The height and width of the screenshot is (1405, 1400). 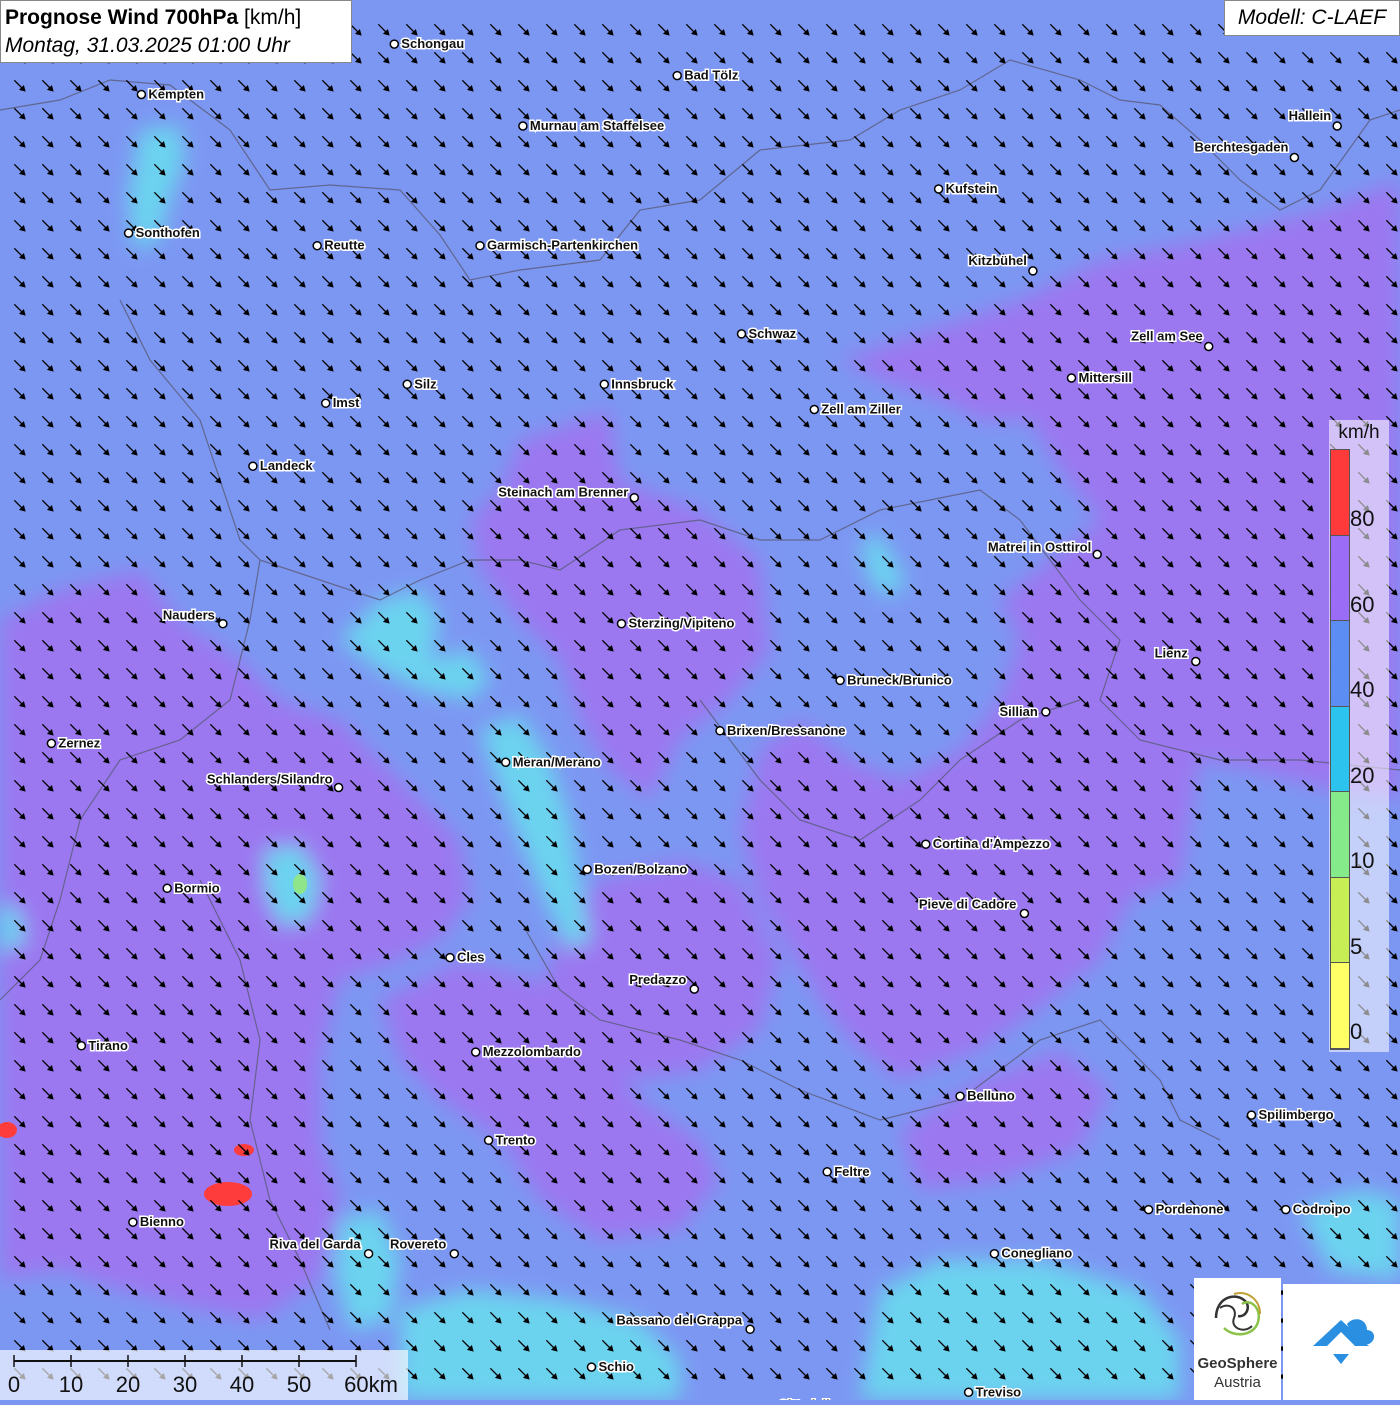 I want to click on city-marker: Bruneck/Brunico, so click(x=894, y=679).